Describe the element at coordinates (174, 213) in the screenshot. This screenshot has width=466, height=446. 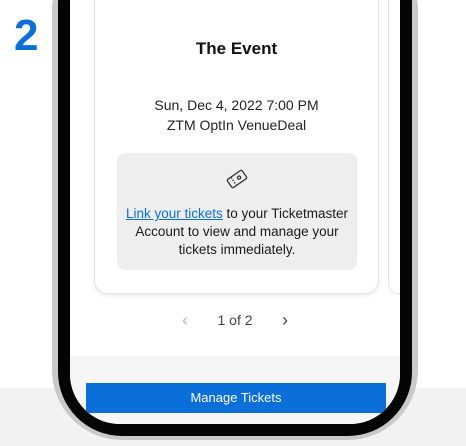
I see `link-tickets-link: Link your tickets` at that location.